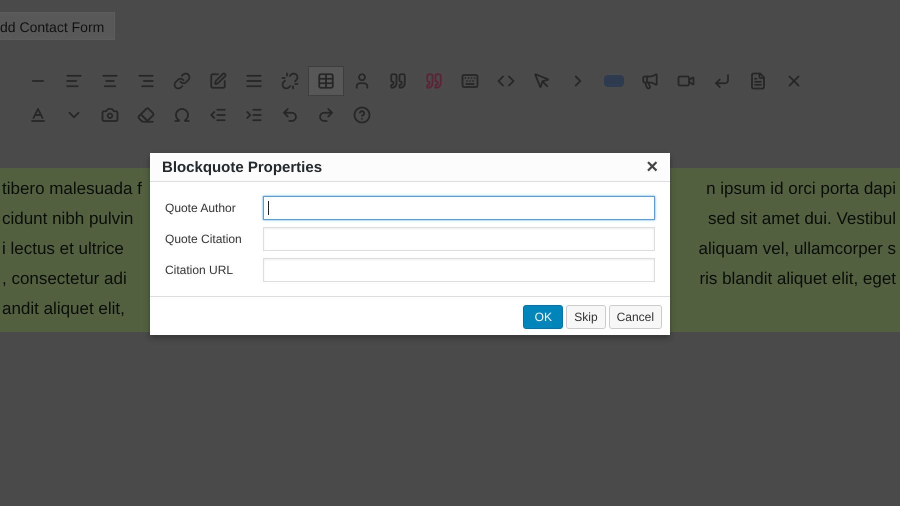 This screenshot has width=900, height=506. Describe the element at coordinates (72, 189) in the screenshot. I see `paragraph-text: tibero malesuada f` at that location.